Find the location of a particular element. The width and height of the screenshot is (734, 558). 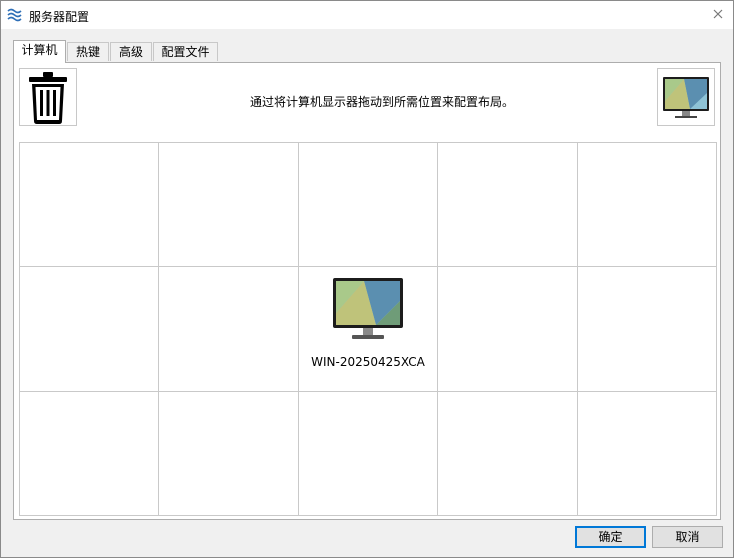

window-title: 服务器配置 is located at coordinates (59, 17).